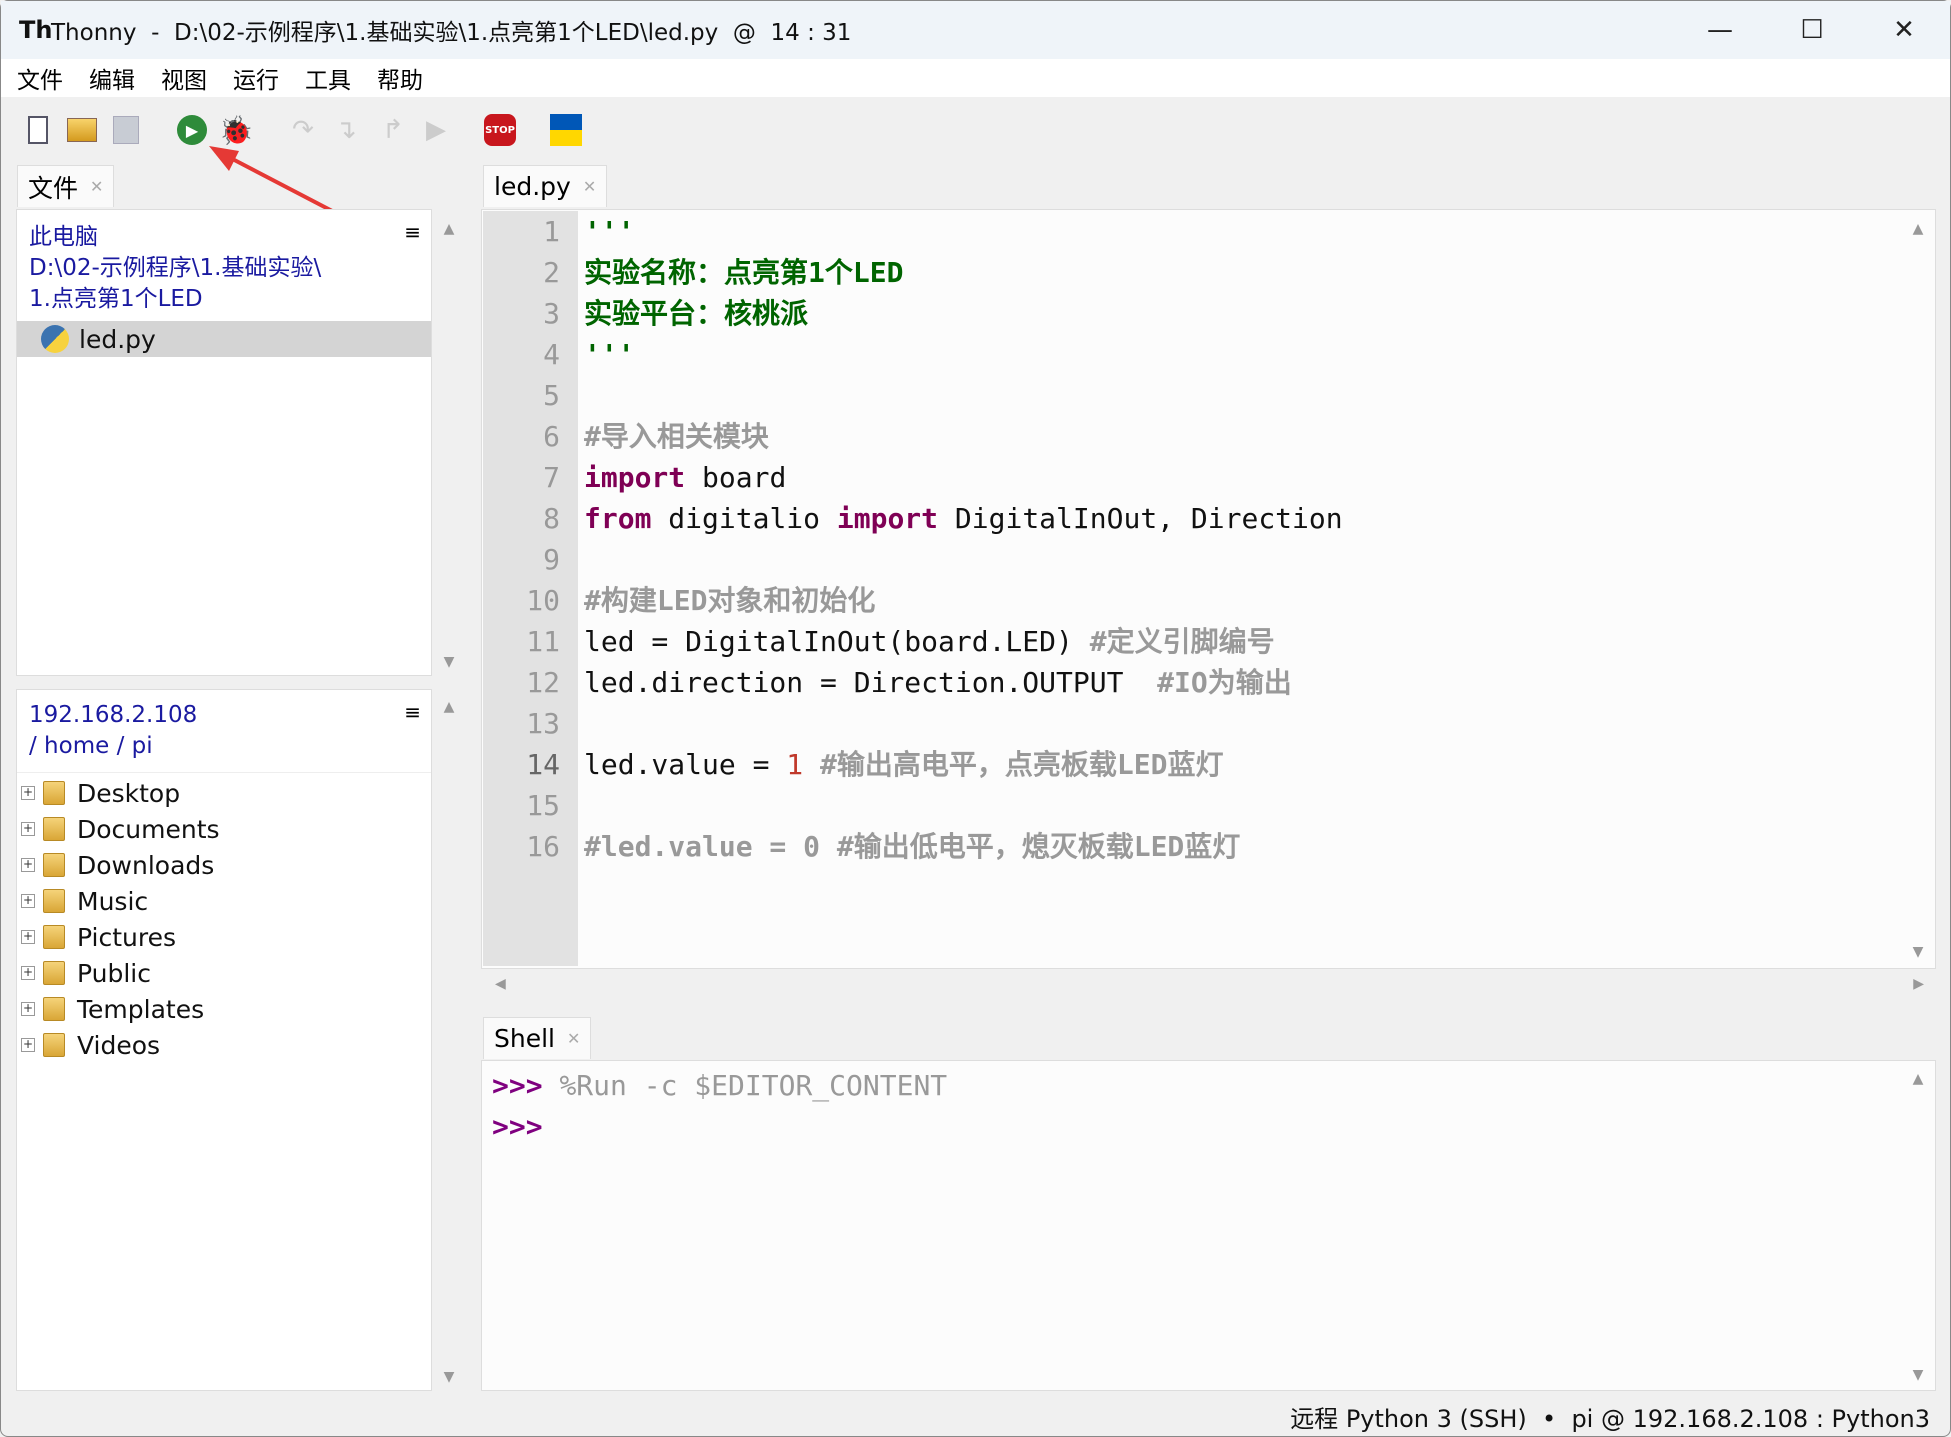 The width and height of the screenshot is (1951, 1437). What do you see at coordinates (55, 339) in the screenshot?
I see `python-file-icon` at bounding box center [55, 339].